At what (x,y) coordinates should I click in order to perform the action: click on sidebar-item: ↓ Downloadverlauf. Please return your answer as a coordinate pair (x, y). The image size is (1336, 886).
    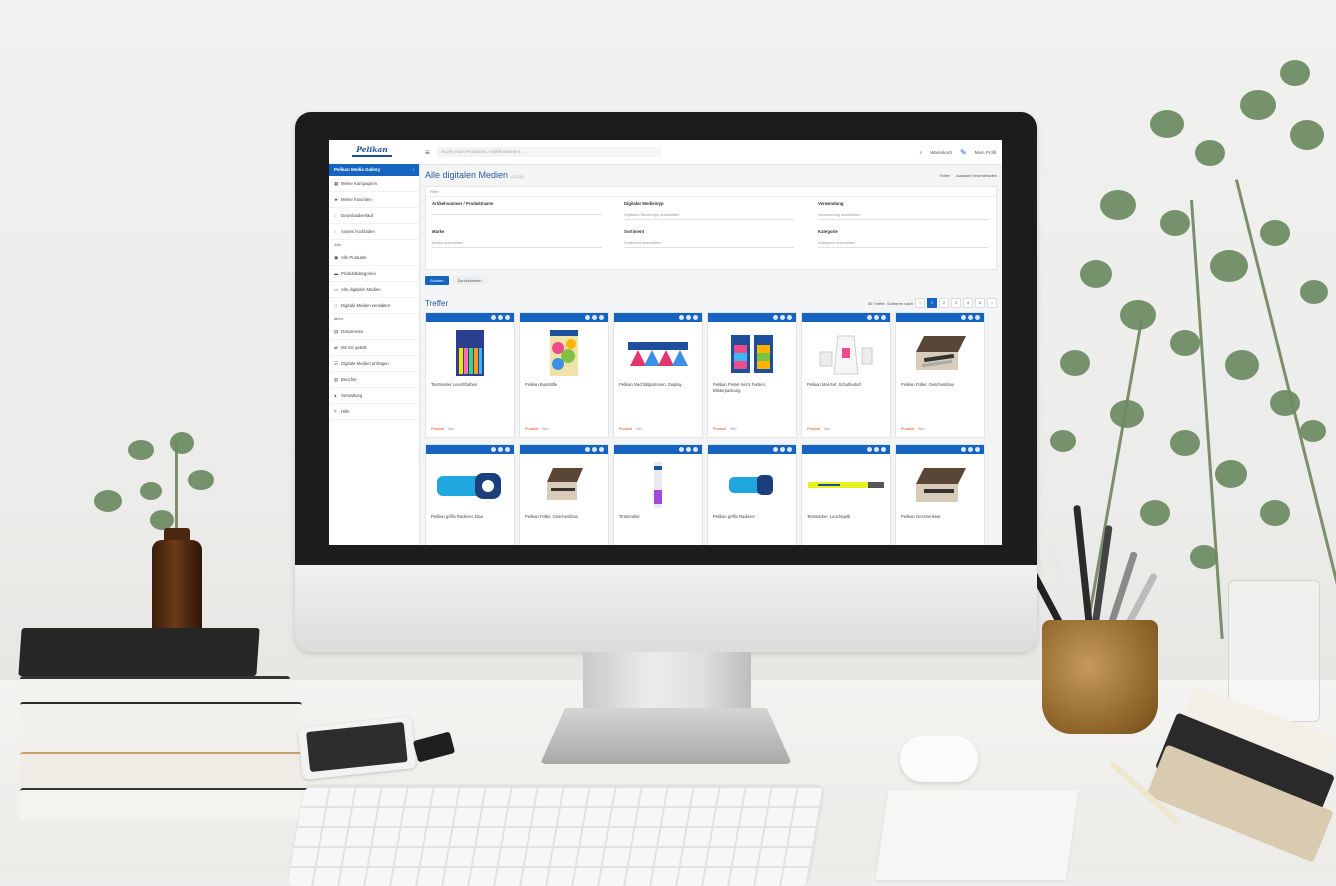
    Looking at the image, I should click on (374, 216).